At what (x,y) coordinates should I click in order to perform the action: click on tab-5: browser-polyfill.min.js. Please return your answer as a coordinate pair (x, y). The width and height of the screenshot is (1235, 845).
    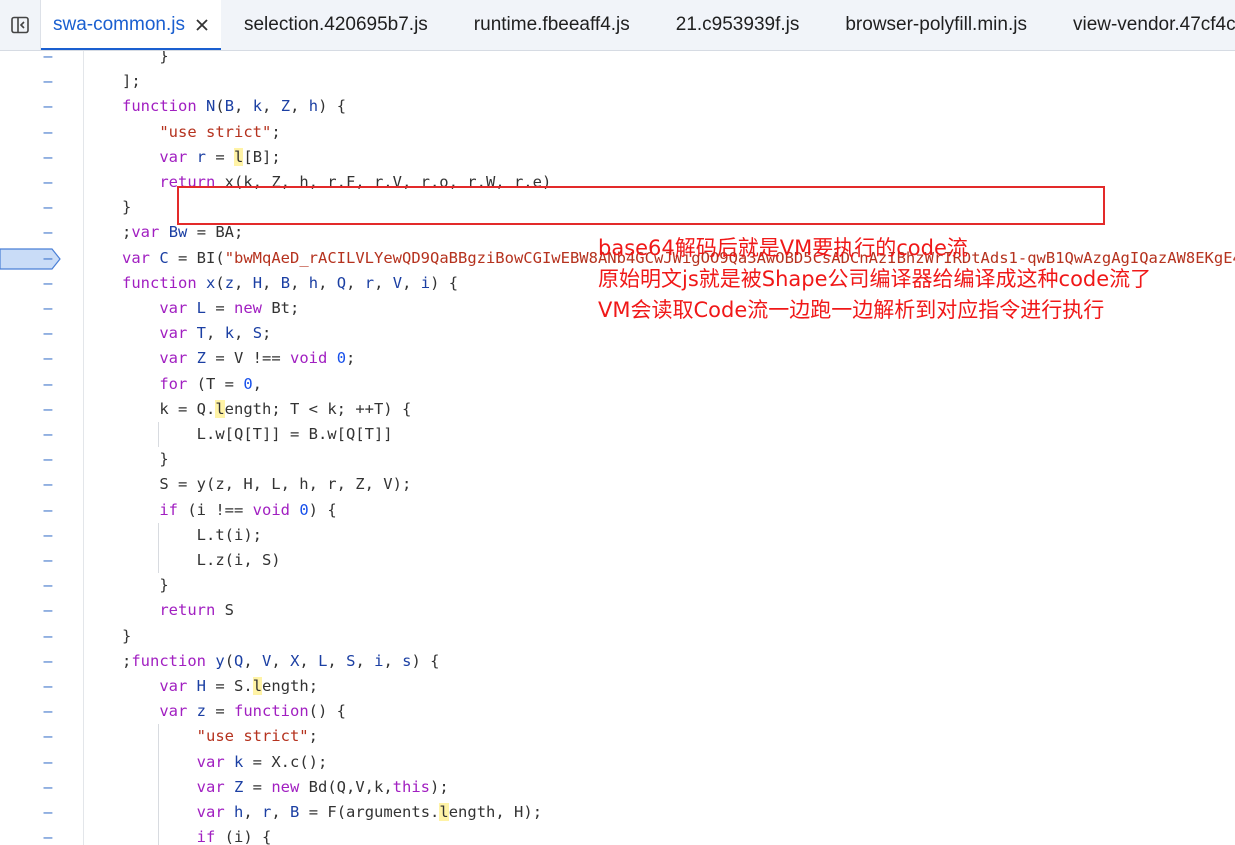
    Looking at the image, I should click on (936, 25).